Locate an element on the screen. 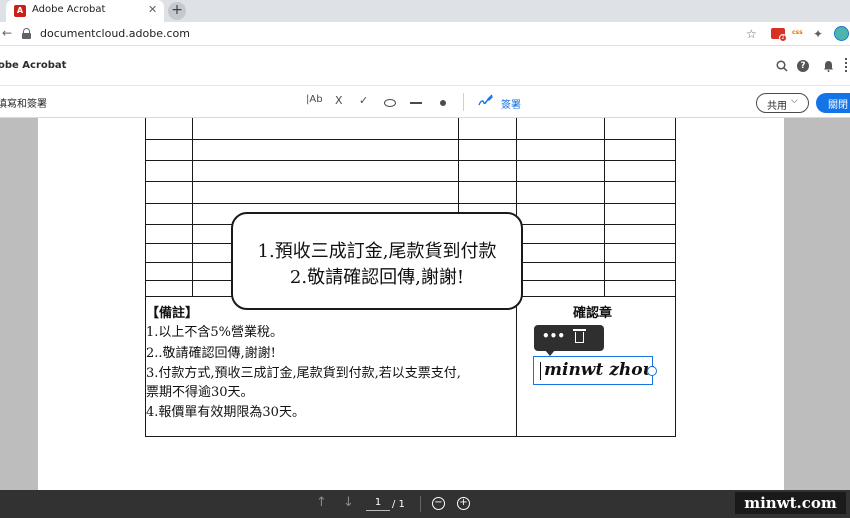 This screenshot has height=518, width=850. trash-icon is located at coordinates (579, 336).